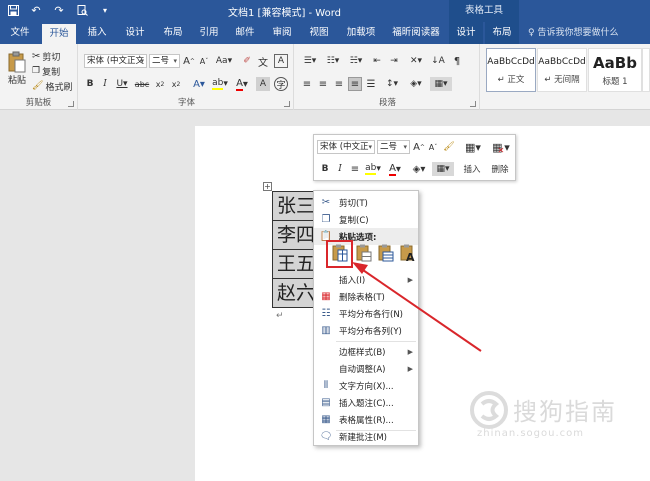 The image size is (650, 481). What do you see at coordinates (565, 412) in the screenshot?
I see `watermark-brand: 搜狗指南` at bounding box center [565, 412].